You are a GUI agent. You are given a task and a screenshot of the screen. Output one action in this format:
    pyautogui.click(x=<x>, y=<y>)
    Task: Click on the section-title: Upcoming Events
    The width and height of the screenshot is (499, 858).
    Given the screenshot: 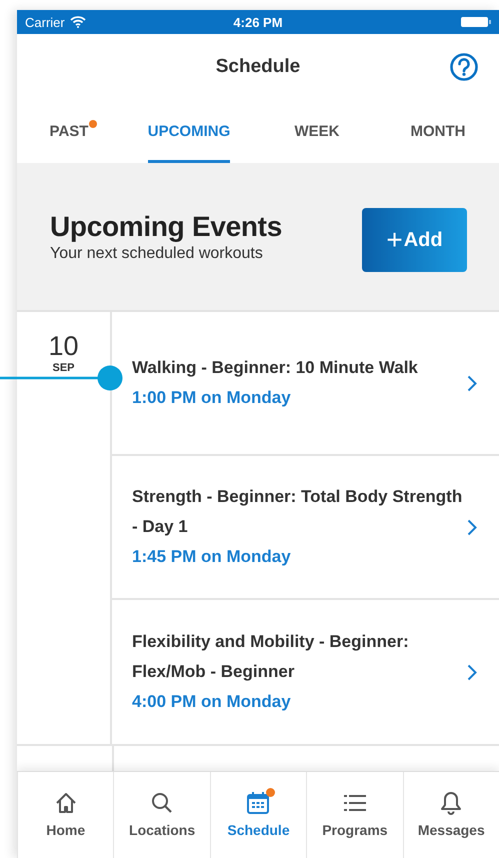 What is the action you would take?
    pyautogui.click(x=166, y=226)
    